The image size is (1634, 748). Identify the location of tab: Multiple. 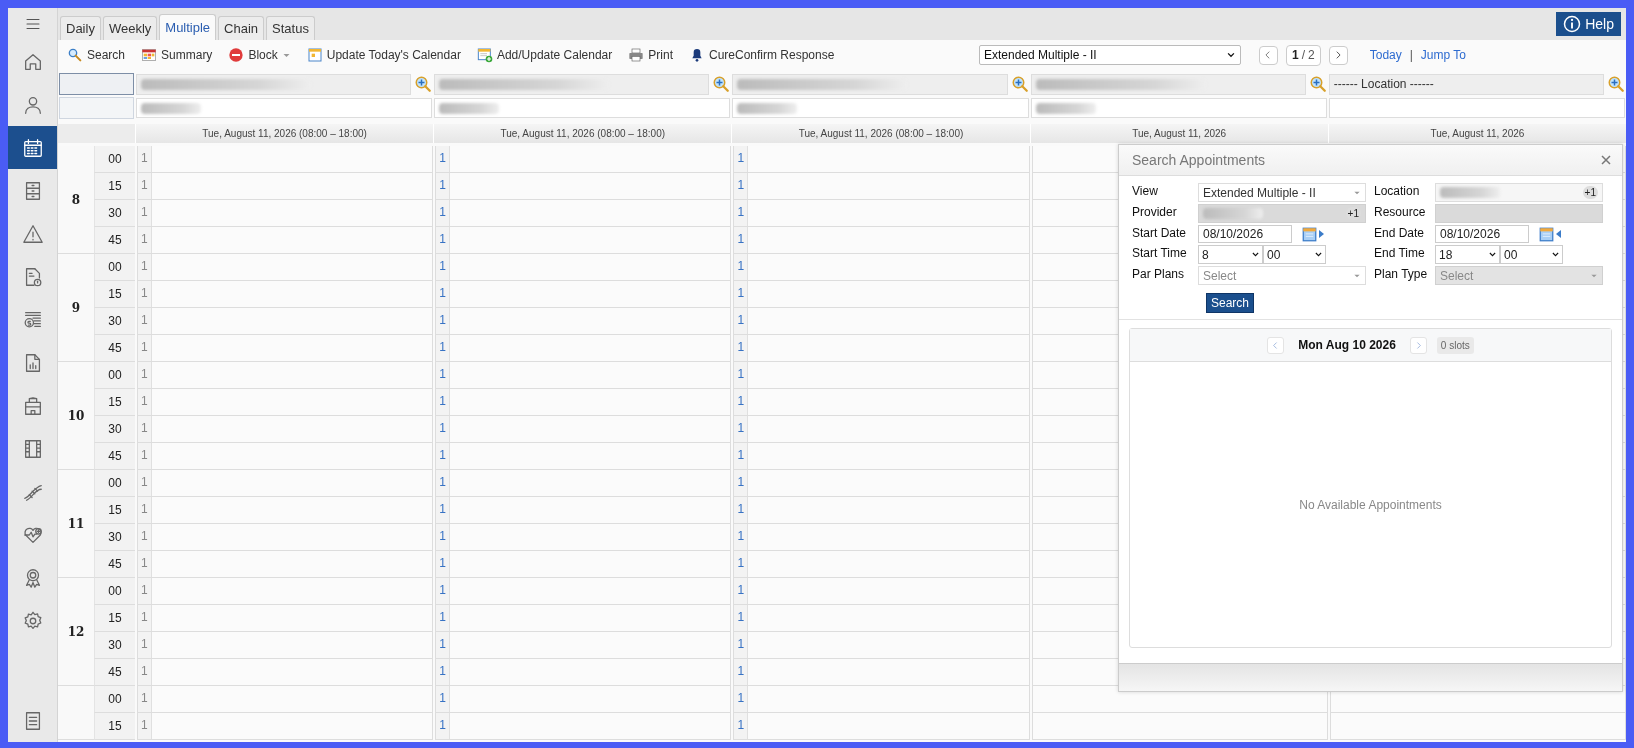
(188, 27).